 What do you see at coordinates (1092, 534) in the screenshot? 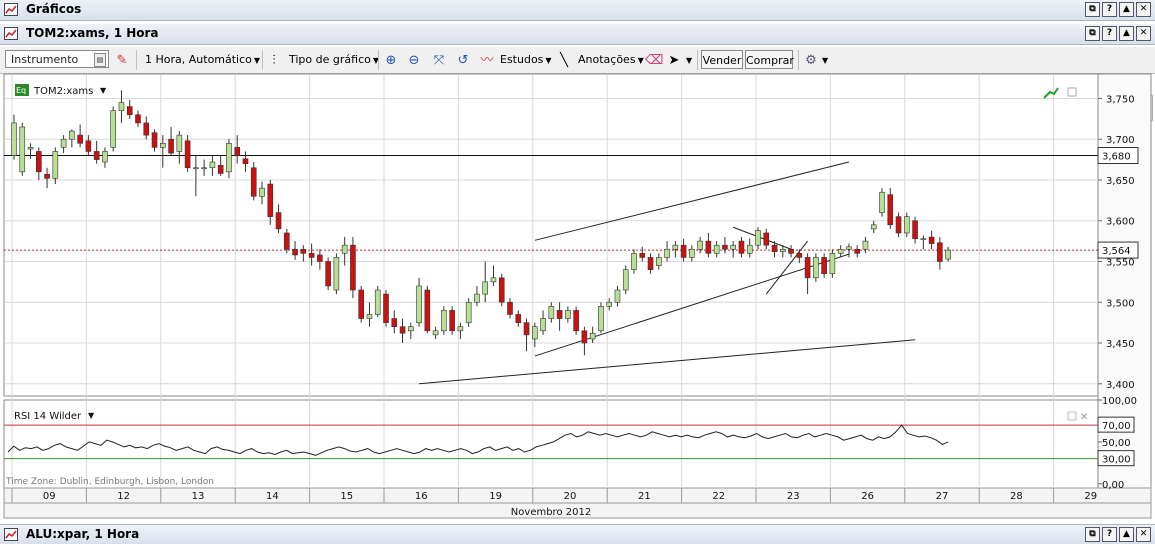
I see `bottom-detach-button: ⧉` at bounding box center [1092, 534].